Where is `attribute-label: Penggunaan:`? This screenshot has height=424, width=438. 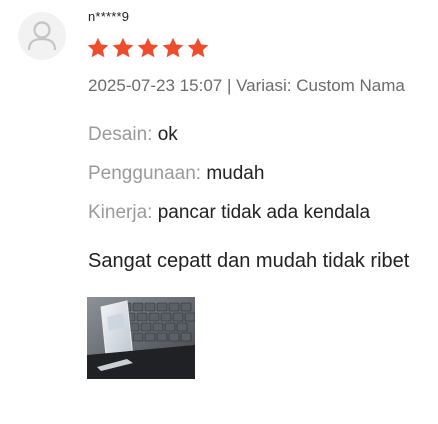
attribute-label: Penggunaan: is located at coordinates (145, 173).